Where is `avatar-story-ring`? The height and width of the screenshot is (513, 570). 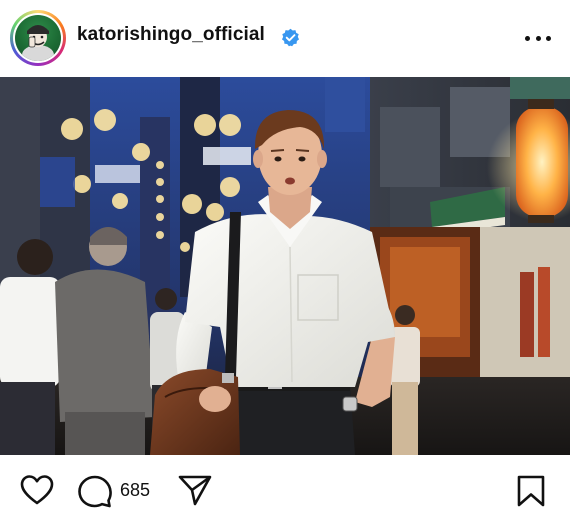 avatar-story-ring is located at coordinates (38, 38).